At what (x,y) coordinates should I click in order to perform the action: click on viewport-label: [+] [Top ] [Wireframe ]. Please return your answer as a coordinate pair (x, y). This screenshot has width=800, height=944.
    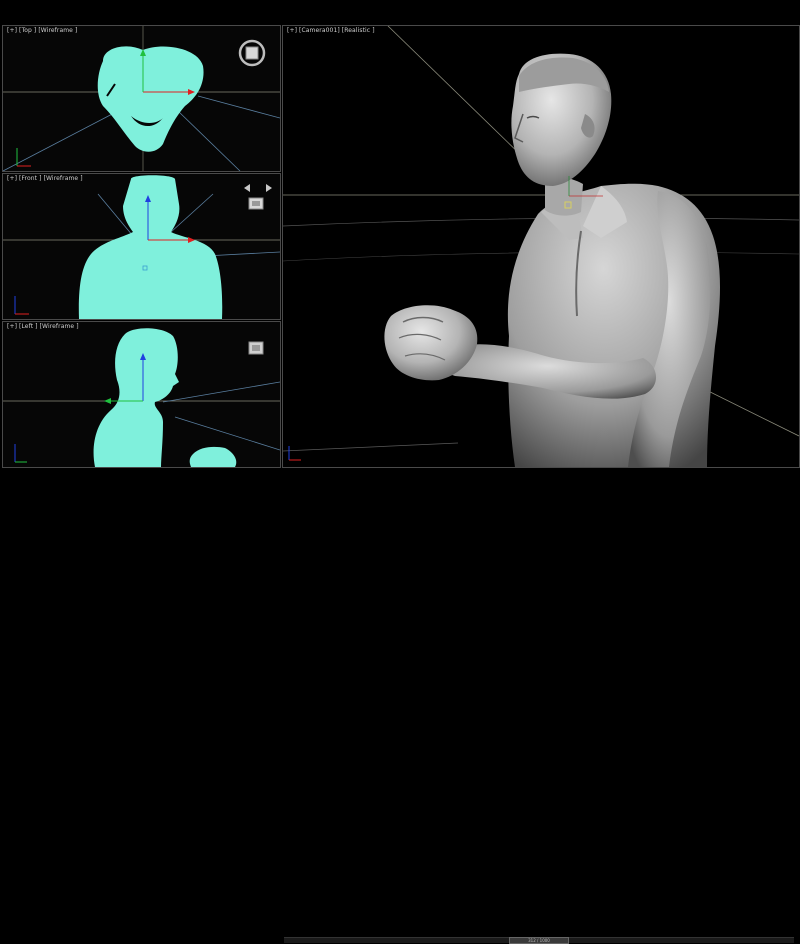
    Looking at the image, I should click on (42, 30).